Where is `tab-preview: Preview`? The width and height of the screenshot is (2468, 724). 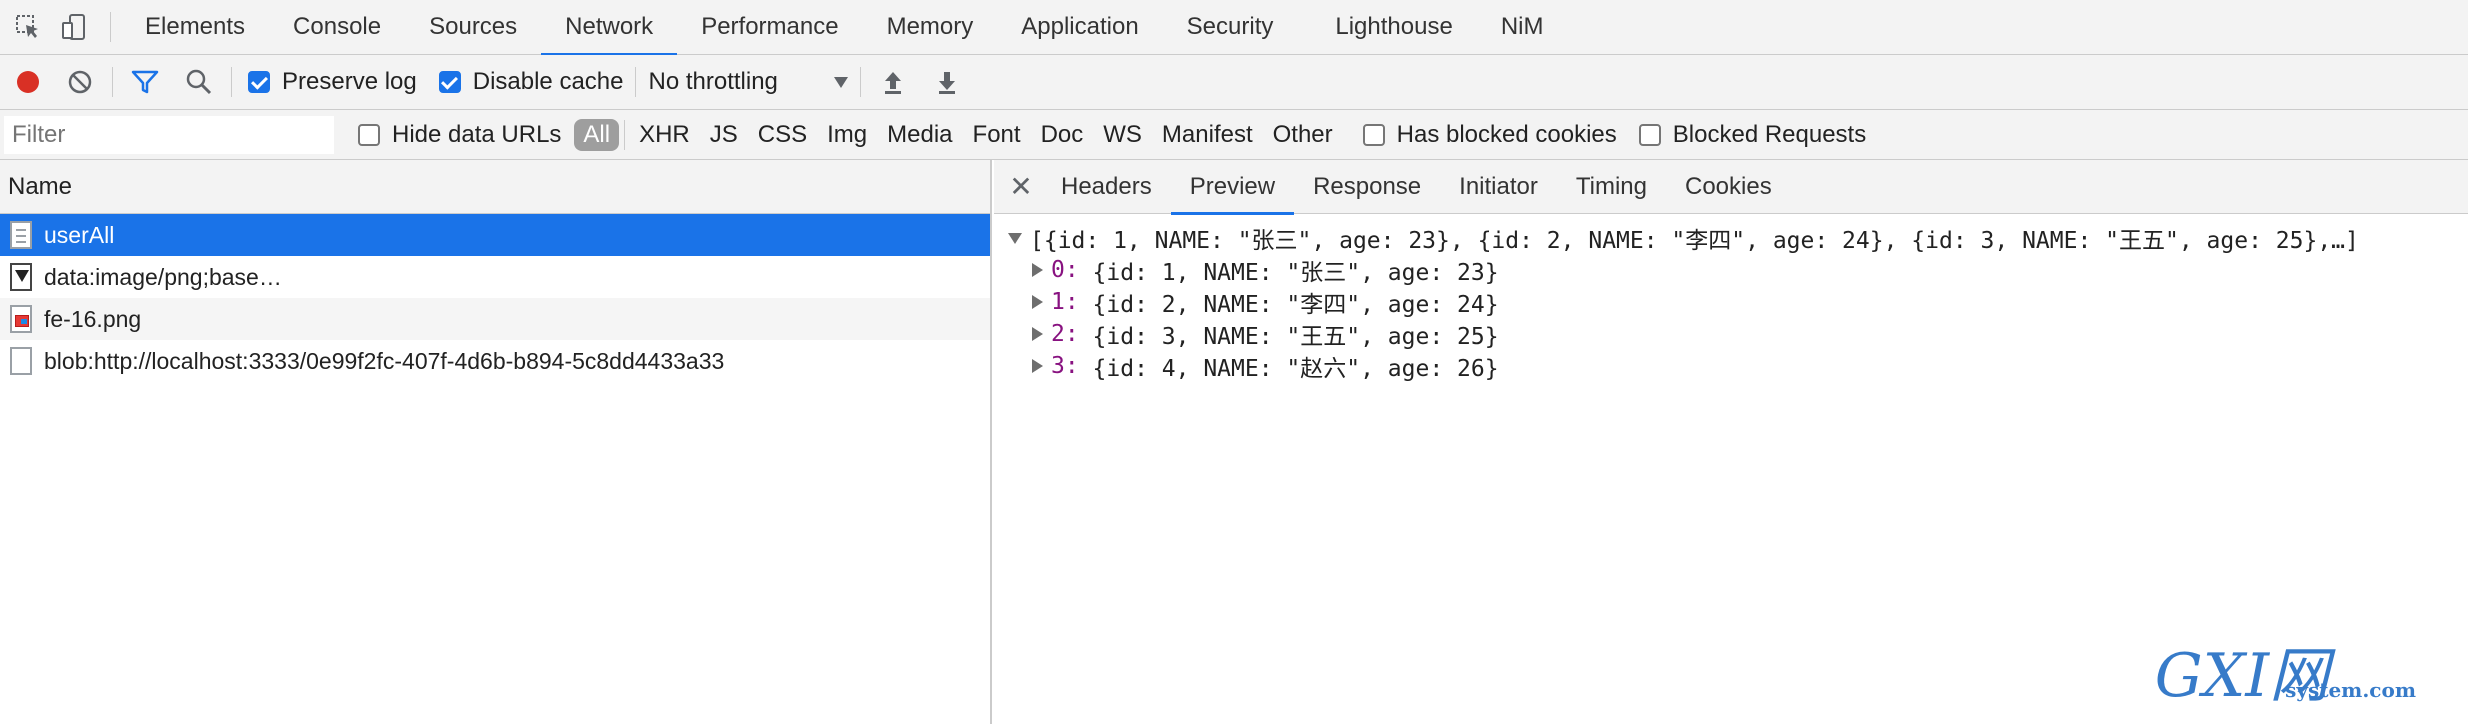
tab-preview: Preview is located at coordinates (1232, 187).